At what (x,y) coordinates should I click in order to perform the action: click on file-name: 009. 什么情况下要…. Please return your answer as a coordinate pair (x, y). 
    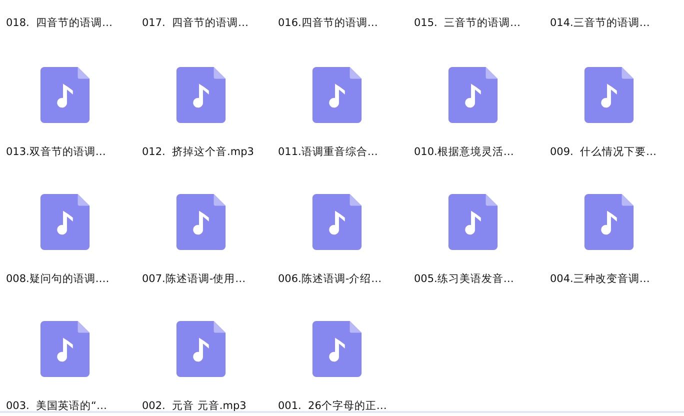
    Looking at the image, I should click on (603, 152).